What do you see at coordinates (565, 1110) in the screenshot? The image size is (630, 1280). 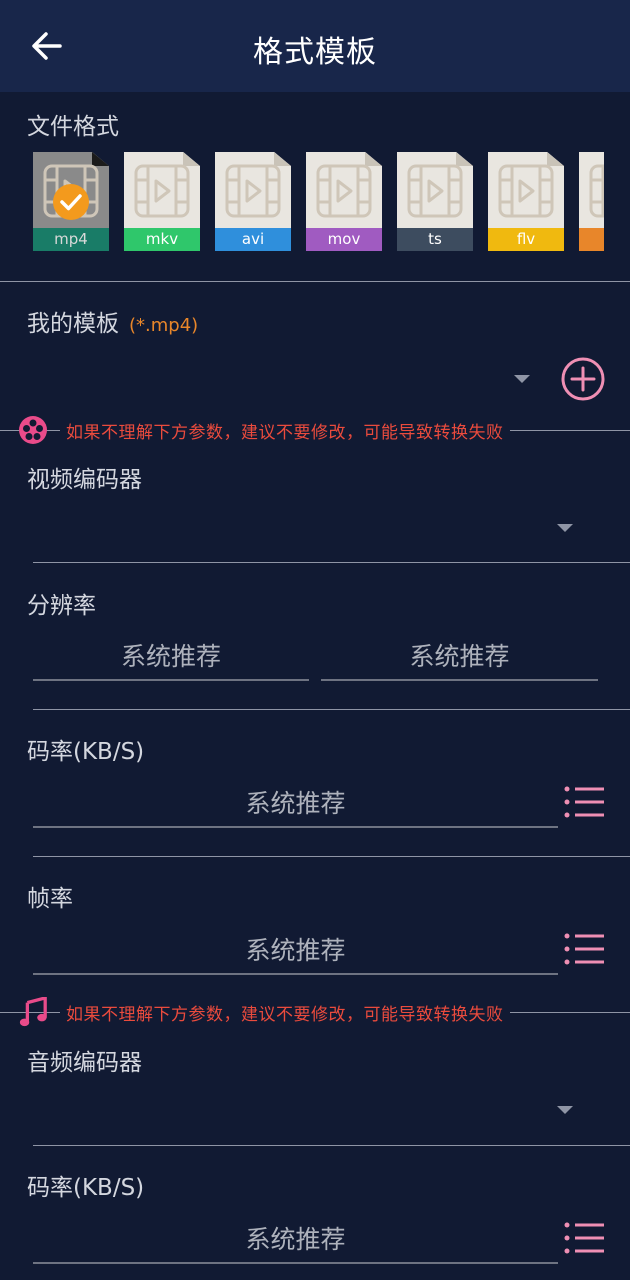 I see `audio-codec-dropdown-arrow` at bounding box center [565, 1110].